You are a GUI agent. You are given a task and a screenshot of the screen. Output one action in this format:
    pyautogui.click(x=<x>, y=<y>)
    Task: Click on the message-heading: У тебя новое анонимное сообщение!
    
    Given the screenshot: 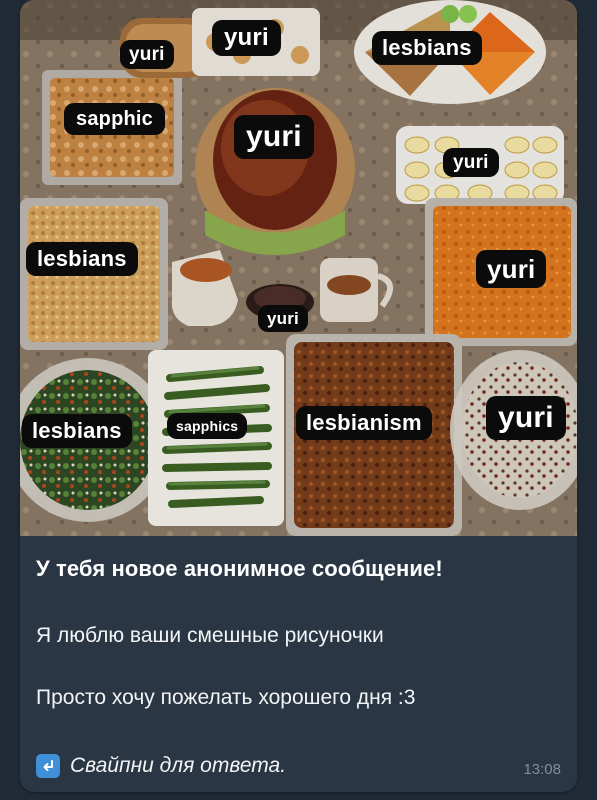 What is the action you would take?
    pyautogui.click(x=239, y=568)
    